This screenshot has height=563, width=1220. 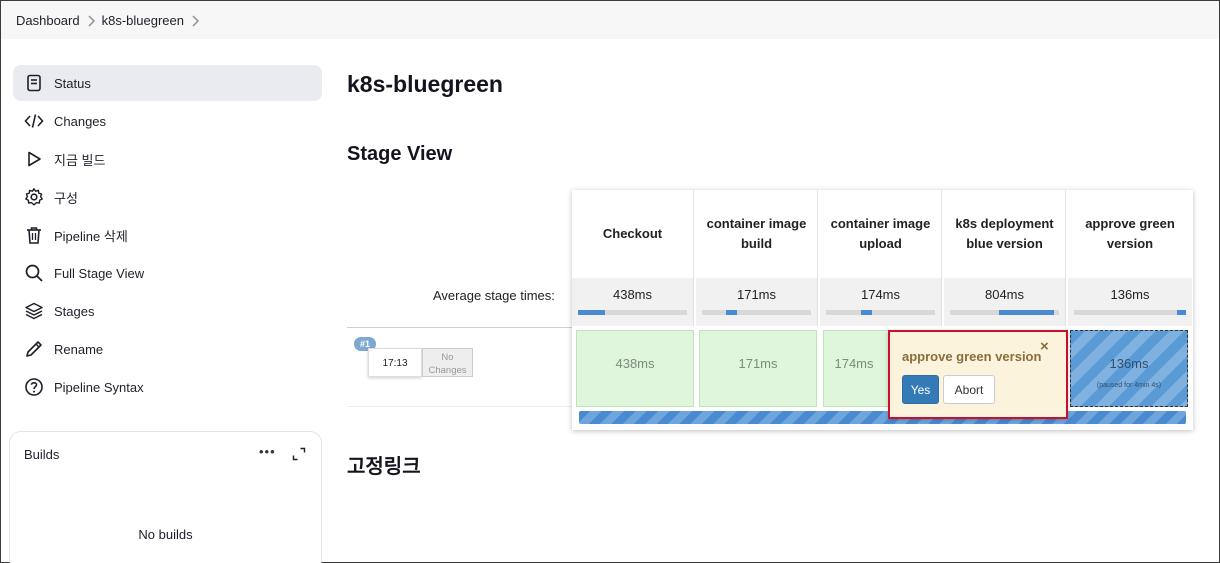 I want to click on stage-avg-container-image-build: 171ms, so click(x=757, y=302).